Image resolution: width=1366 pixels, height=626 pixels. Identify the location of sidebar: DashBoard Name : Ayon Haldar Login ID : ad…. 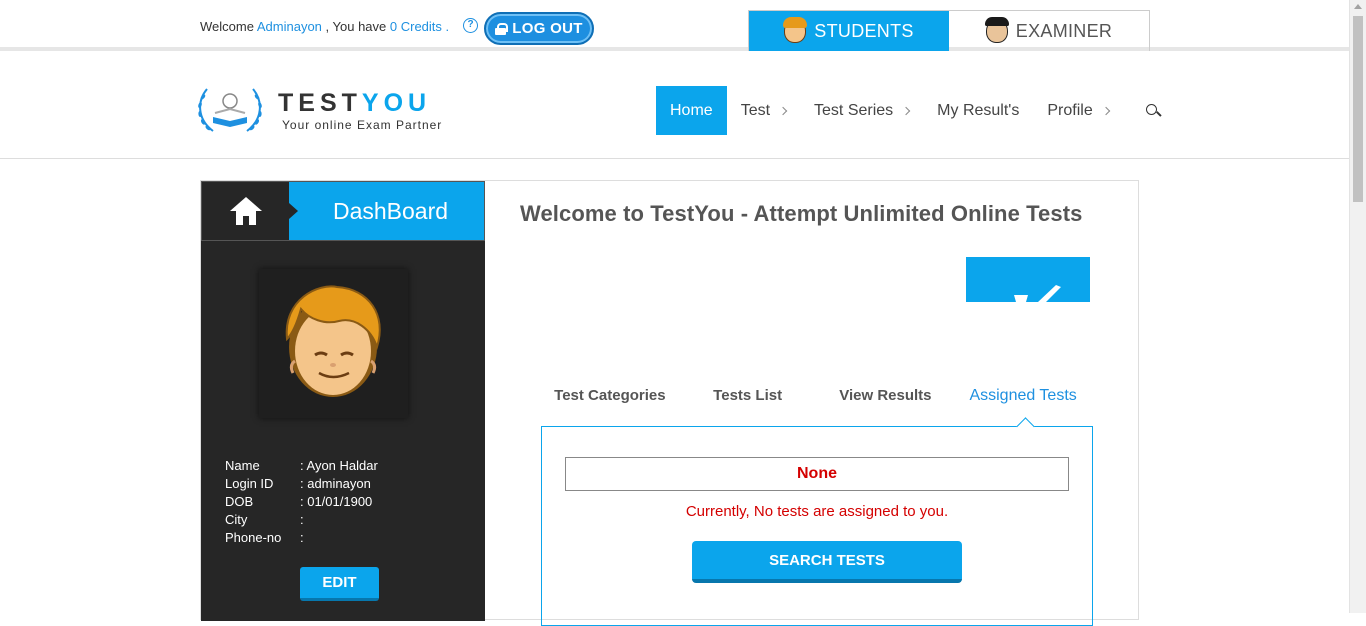
(343, 401).